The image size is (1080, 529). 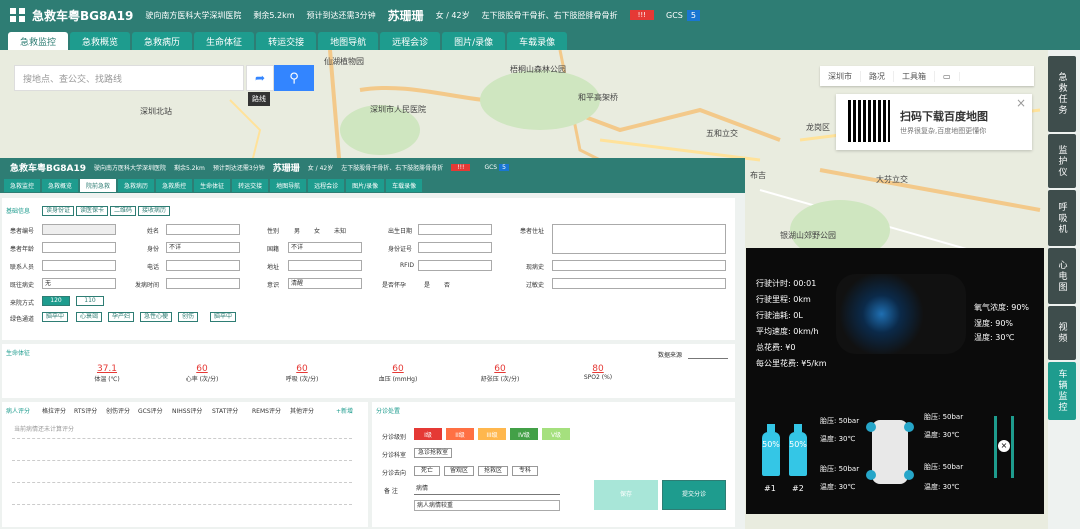 I want to click on message-icon: ▭, so click(x=947, y=76).